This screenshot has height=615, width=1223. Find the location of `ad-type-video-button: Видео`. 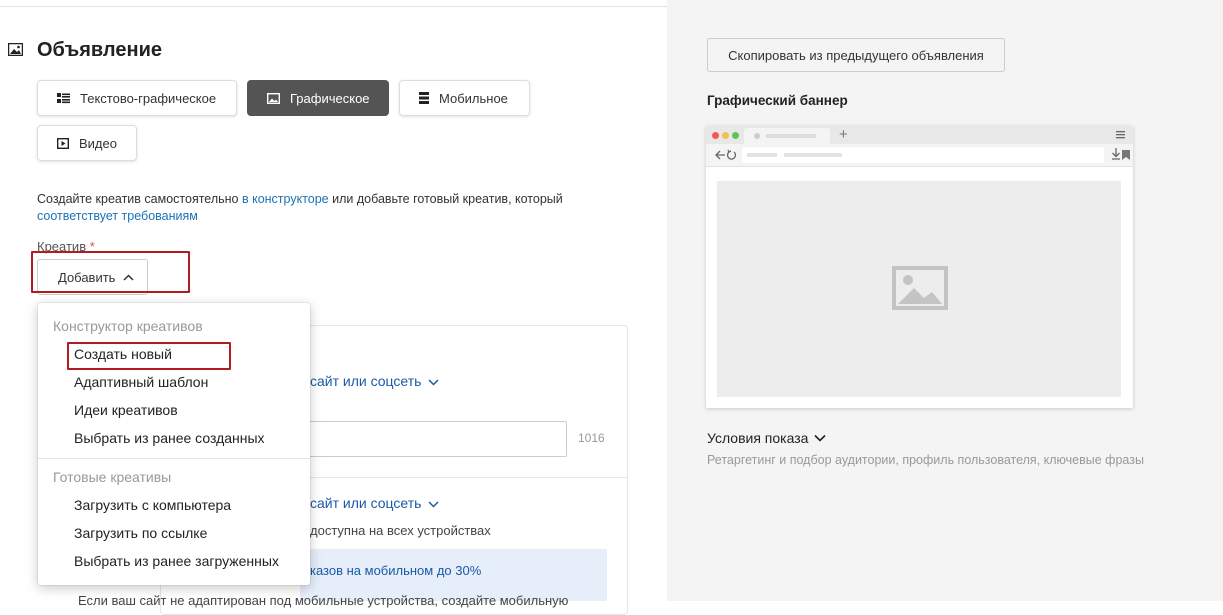

ad-type-video-button: Видео is located at coordinates (87, 143).